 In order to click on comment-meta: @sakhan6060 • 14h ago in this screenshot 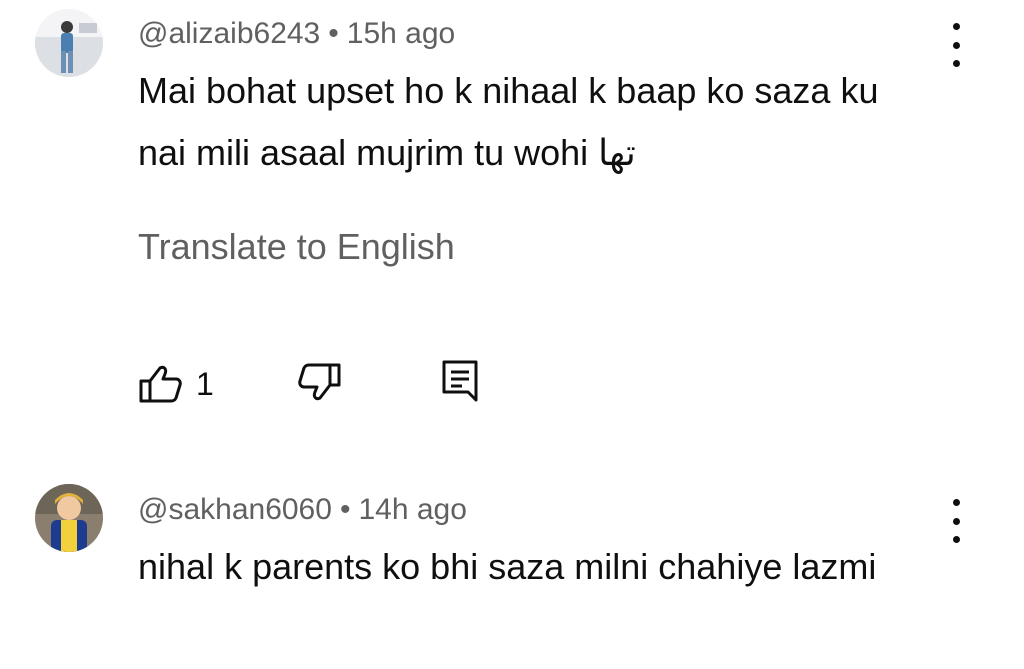, I will do `click(302, 510)`.